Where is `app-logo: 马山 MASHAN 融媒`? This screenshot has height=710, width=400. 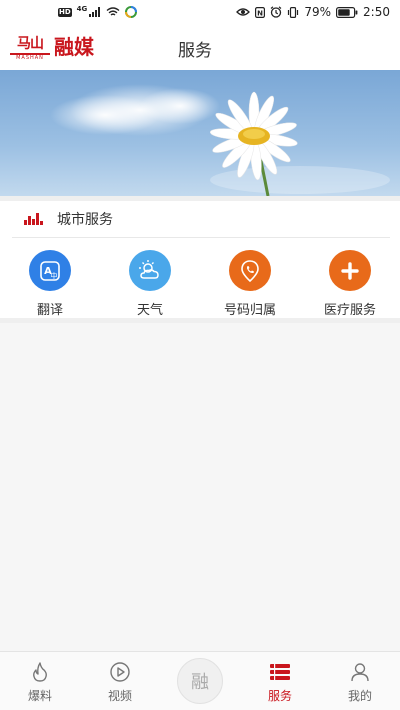
app-logo: 马山 MASHAN 融媒 is located at coordinates (52, 49).